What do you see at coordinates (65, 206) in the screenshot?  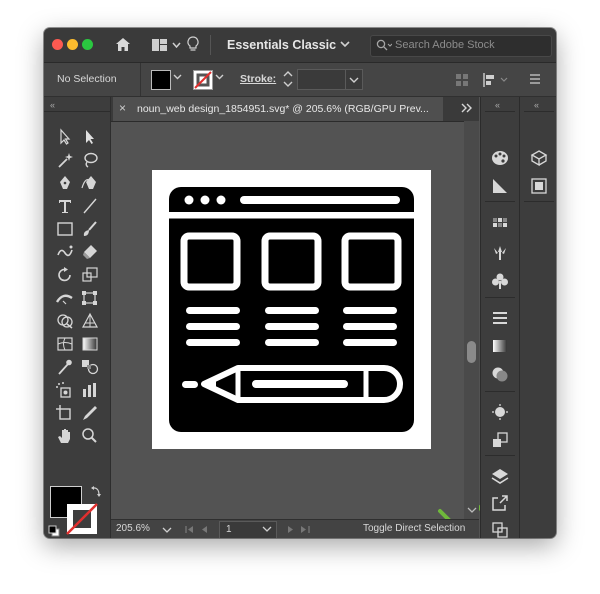 I see `type-icon` at bounding box center [65, 206].